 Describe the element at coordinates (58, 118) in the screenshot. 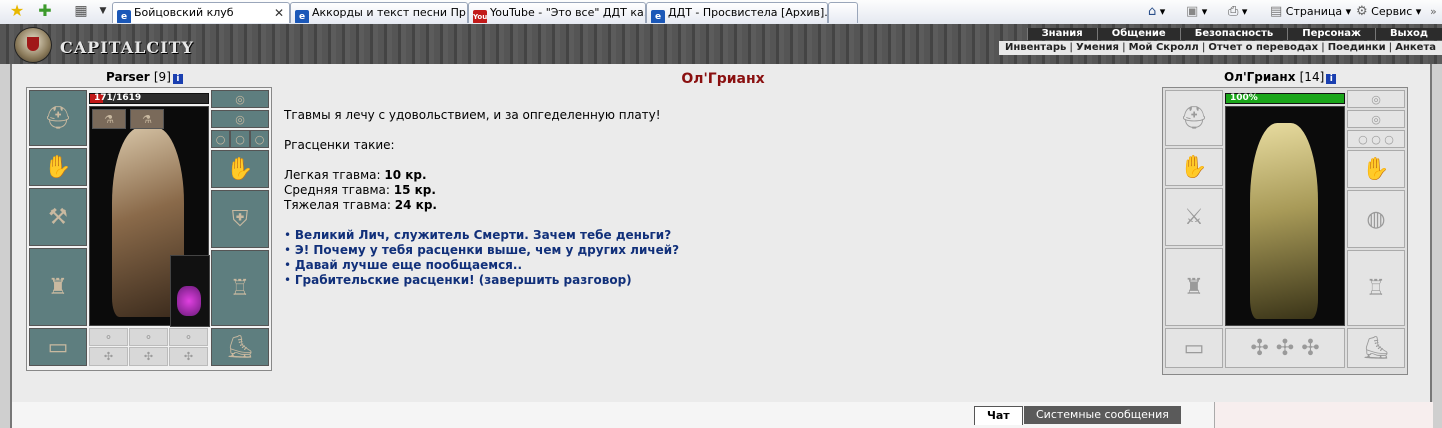

I see `helmet-slot: ⛑` at that location.